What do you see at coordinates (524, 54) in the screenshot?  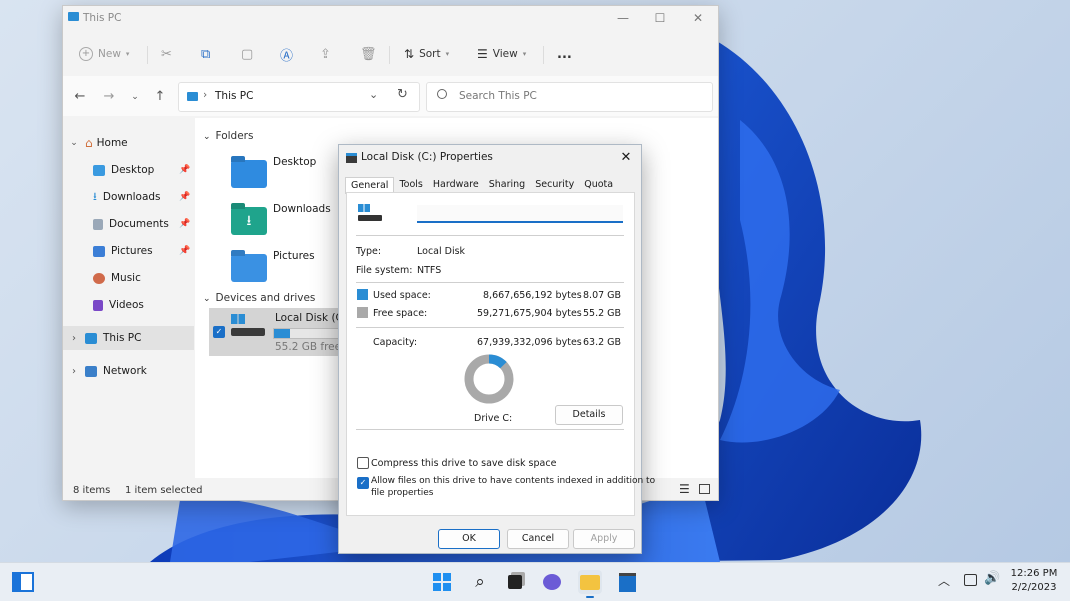 I see `chevron-down-icon: ▾` at bounding box center [524, 54].